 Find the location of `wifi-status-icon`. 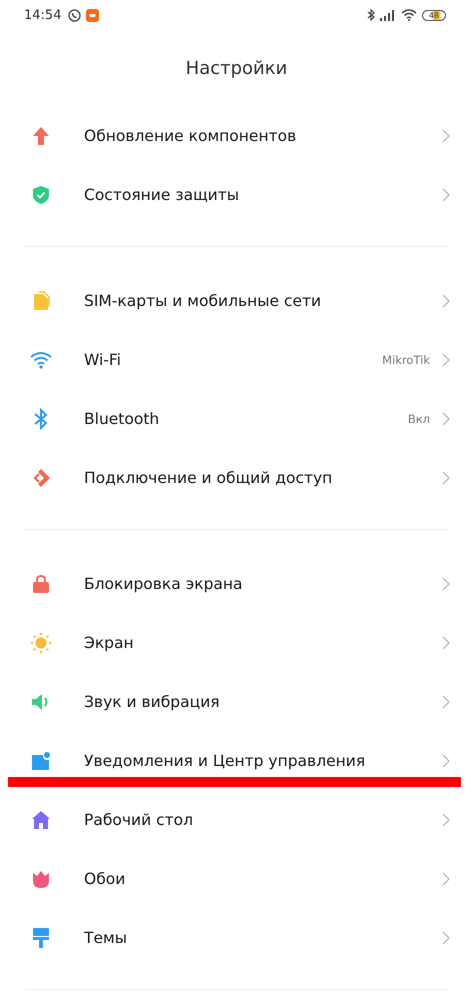

wifi-status-icon is located at coordinates (408, 15).